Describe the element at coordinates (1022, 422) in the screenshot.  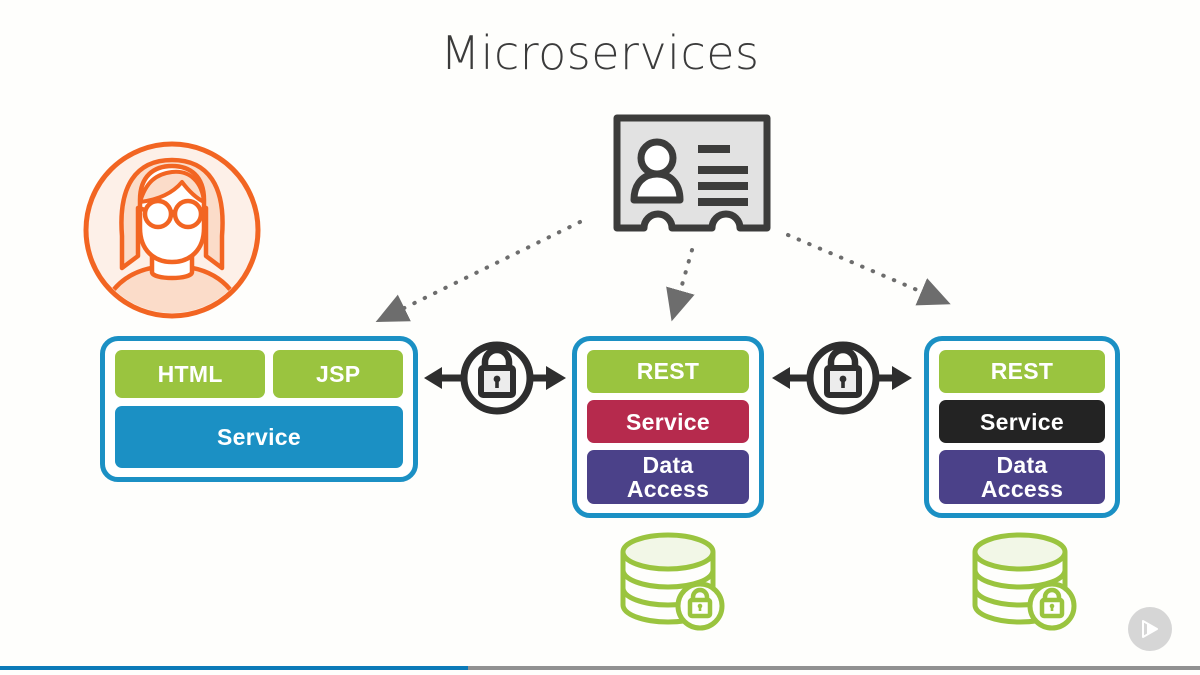
I see `tier-service-right: Service` at that location.